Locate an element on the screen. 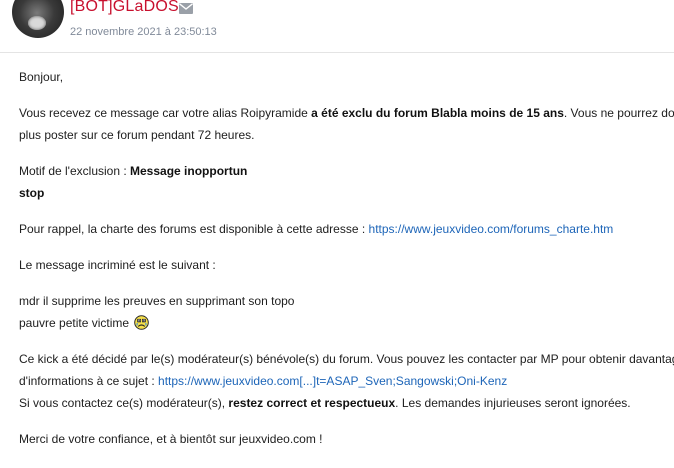  mail-icon is located at coordinates (186, 8).